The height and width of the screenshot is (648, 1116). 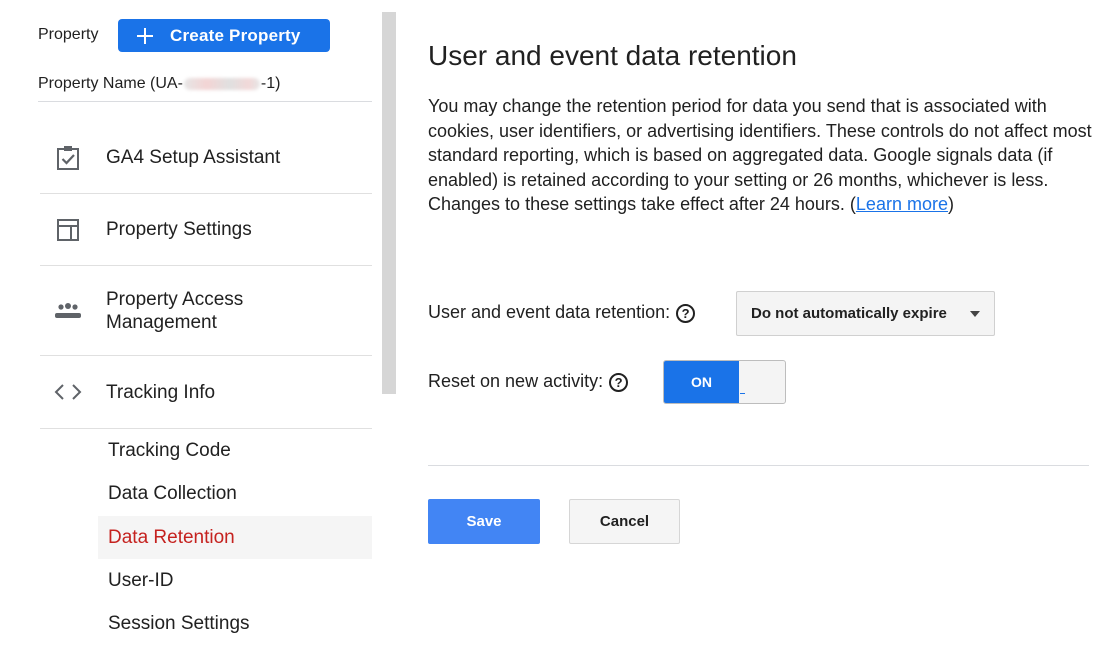 I want to click on toggle-cursor-mark, so click(x=742, y=393).